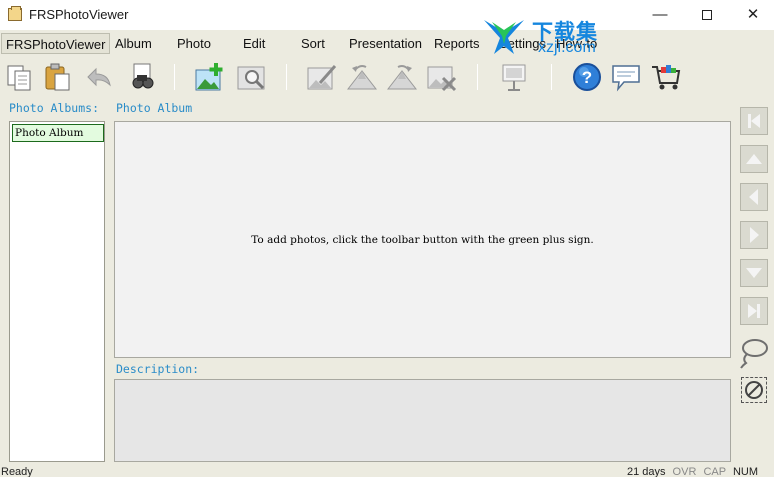  I want to click on lasso-button, so click(753, 352).